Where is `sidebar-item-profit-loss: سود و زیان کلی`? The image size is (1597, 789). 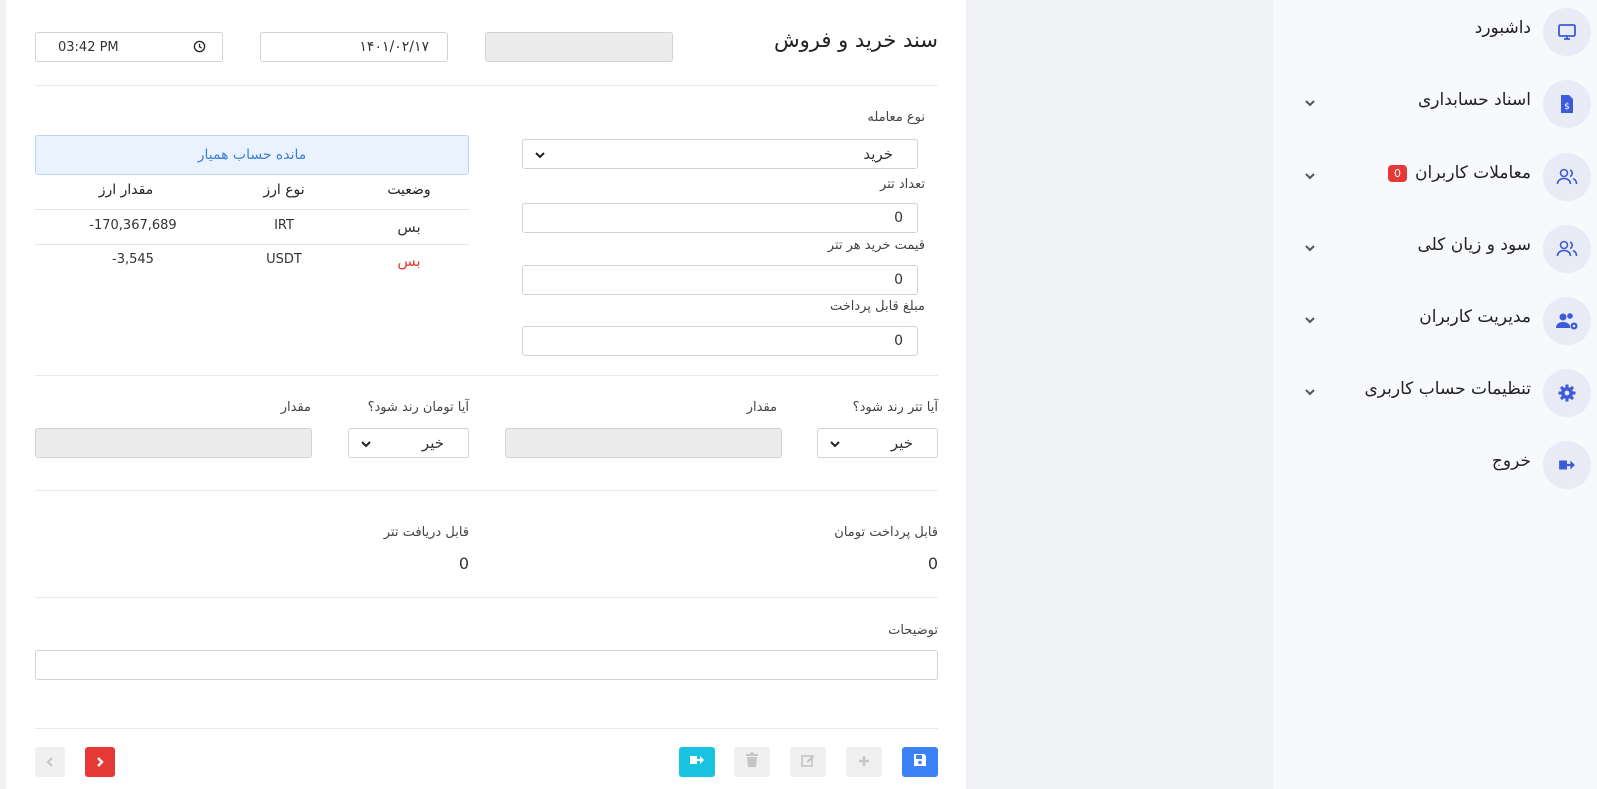 sidebar-item-profit-loss: سود و زیان کلی is located at coordinates (1435, 249).